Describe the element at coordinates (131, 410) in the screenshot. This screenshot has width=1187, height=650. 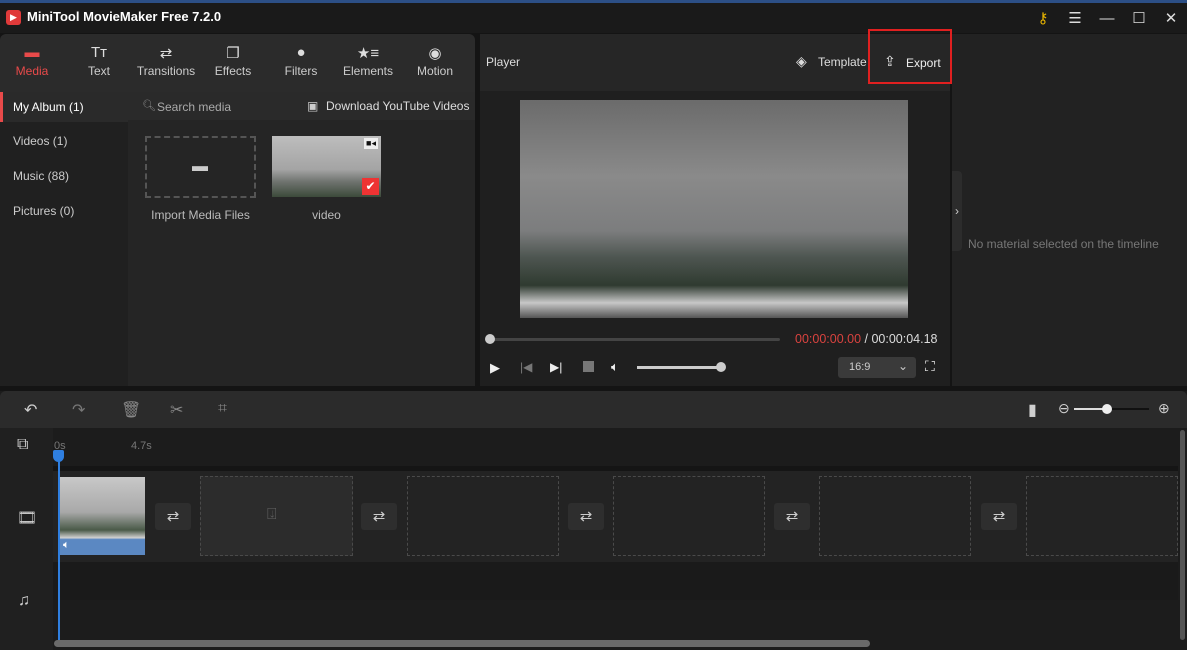
I see `delete-icon: 🗑︎` at that location.